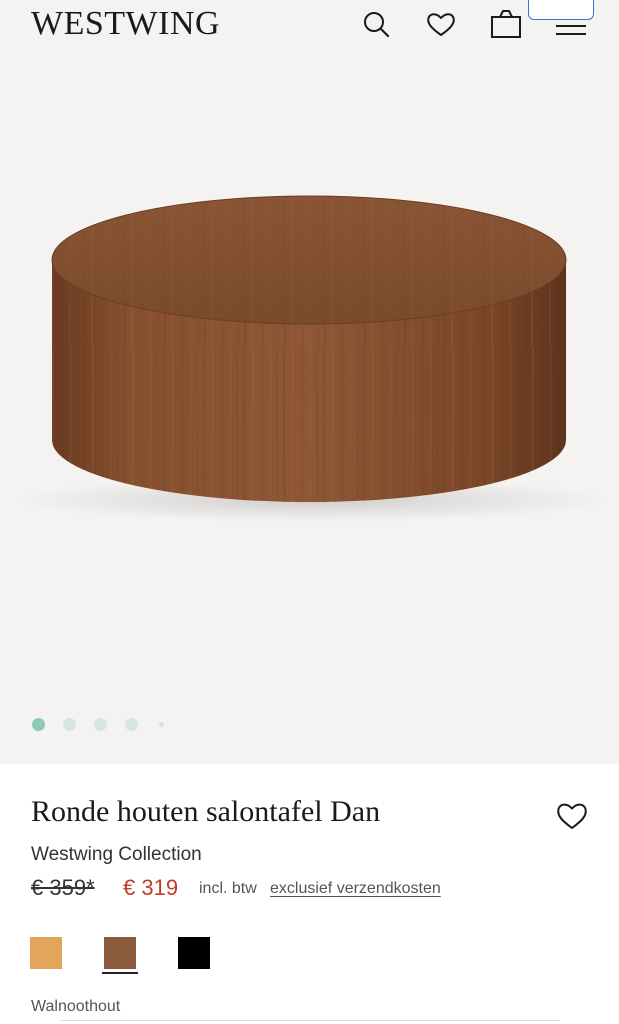 The image size is (619, 1024). Describe the element at coordinates (206, 811) in the screenshot. I see `product-title: Ronde houten salontafel Dan` at that location.